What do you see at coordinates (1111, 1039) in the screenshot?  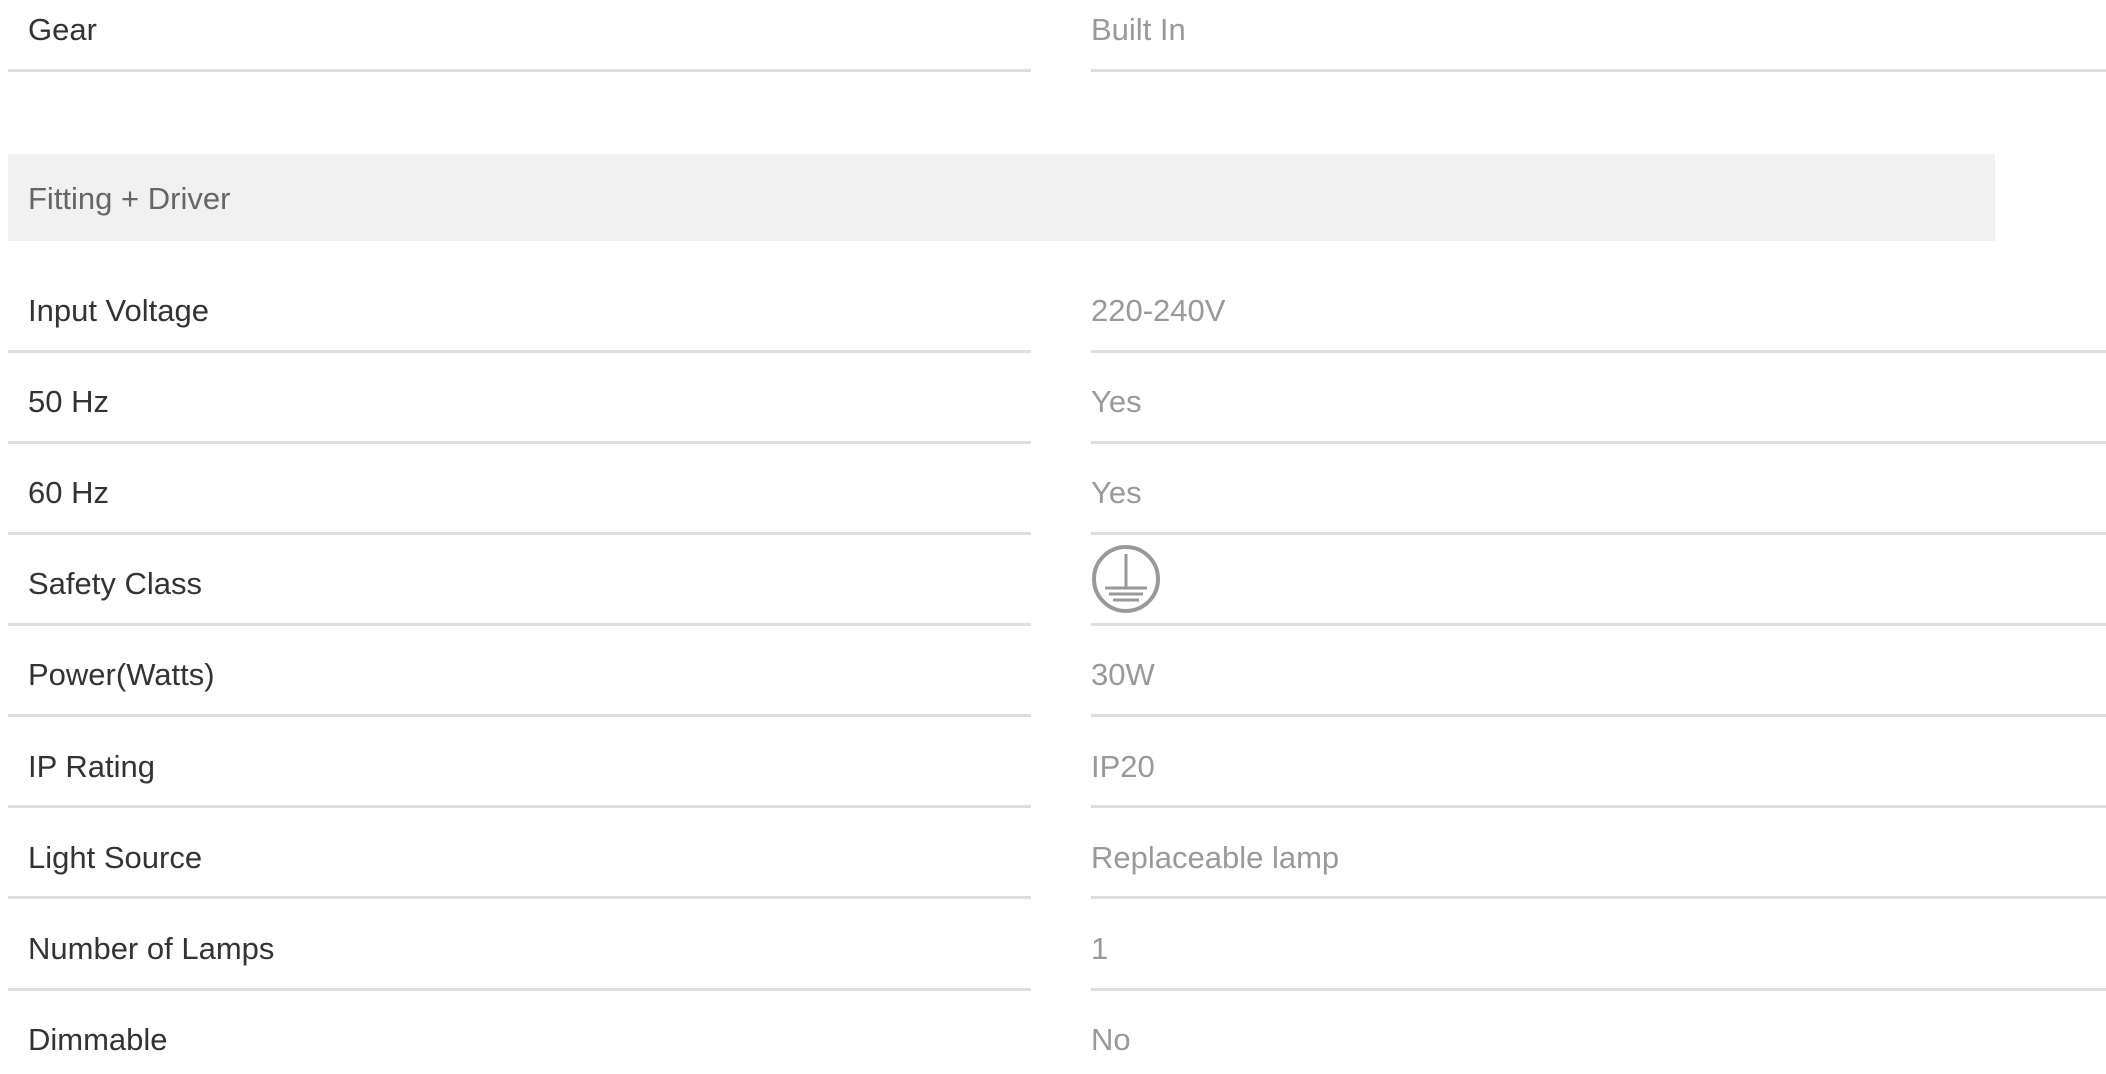 I see `spec-value-dimmable: No` at bounding box center [1111, 1039].